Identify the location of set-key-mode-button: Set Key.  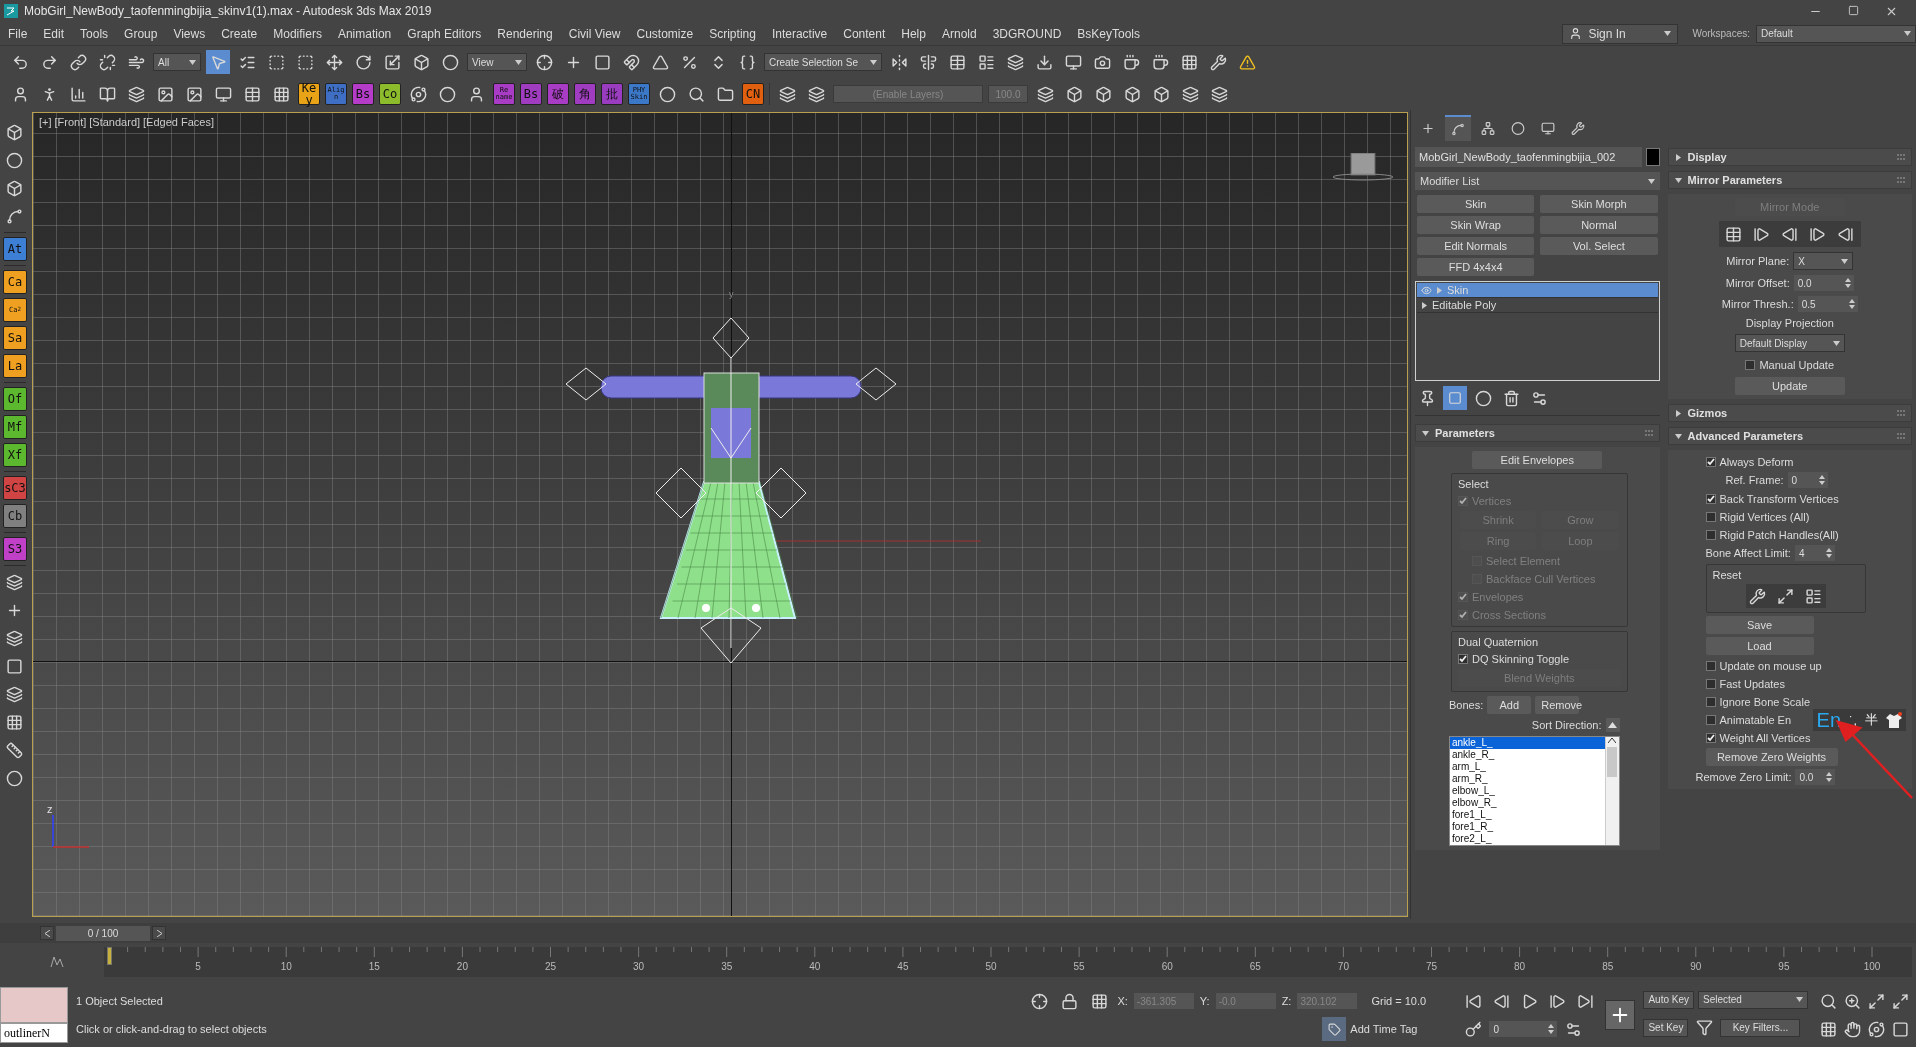
(1666, 1027).